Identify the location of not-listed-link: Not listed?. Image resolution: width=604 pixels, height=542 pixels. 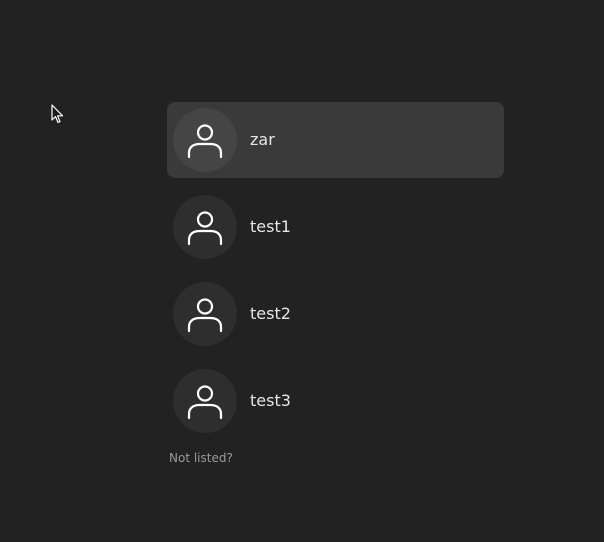
(201, 458).